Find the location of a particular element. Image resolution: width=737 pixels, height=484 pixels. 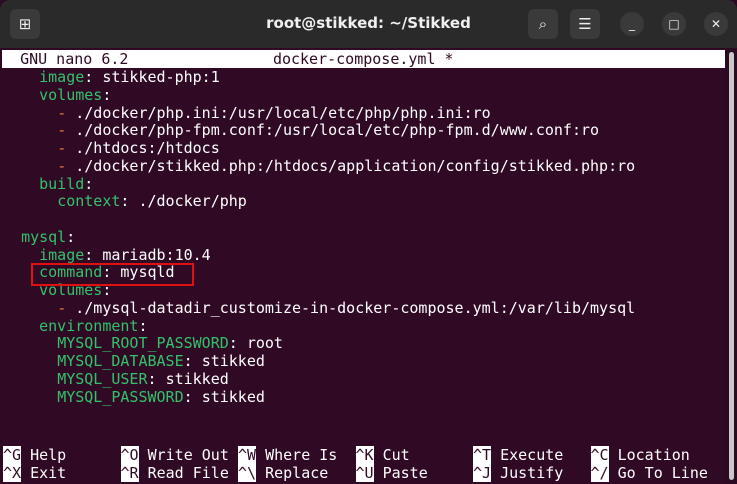

minimize-button: _ is located at coordinates (632, 24).